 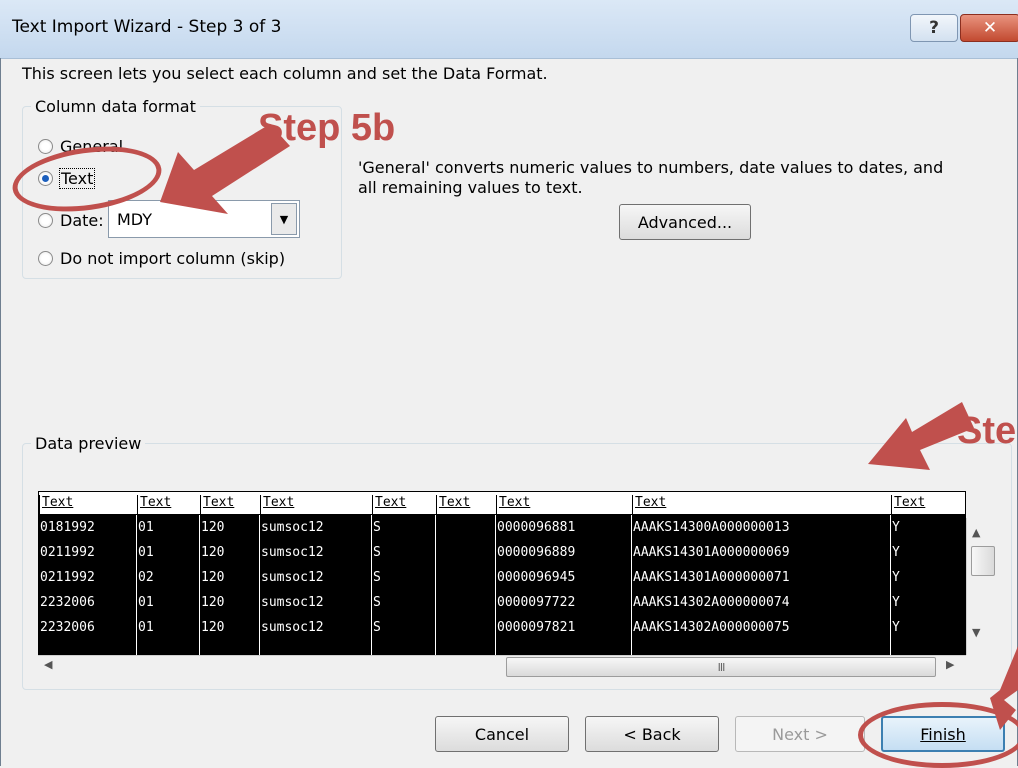 What do you see at coordinates (327, 128) in the screenshot?
I see `step-5b-annotation: Step 5b` at bounding box center [327, 128].